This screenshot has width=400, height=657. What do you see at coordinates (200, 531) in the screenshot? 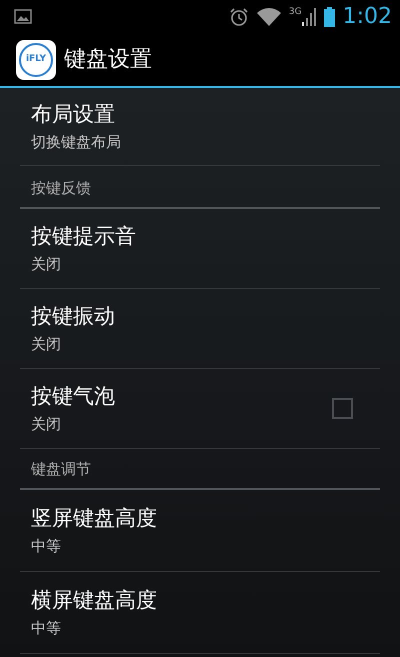
I see `settings-item: 竖屏键盘高度 中等` at bounding box center [200, 531].